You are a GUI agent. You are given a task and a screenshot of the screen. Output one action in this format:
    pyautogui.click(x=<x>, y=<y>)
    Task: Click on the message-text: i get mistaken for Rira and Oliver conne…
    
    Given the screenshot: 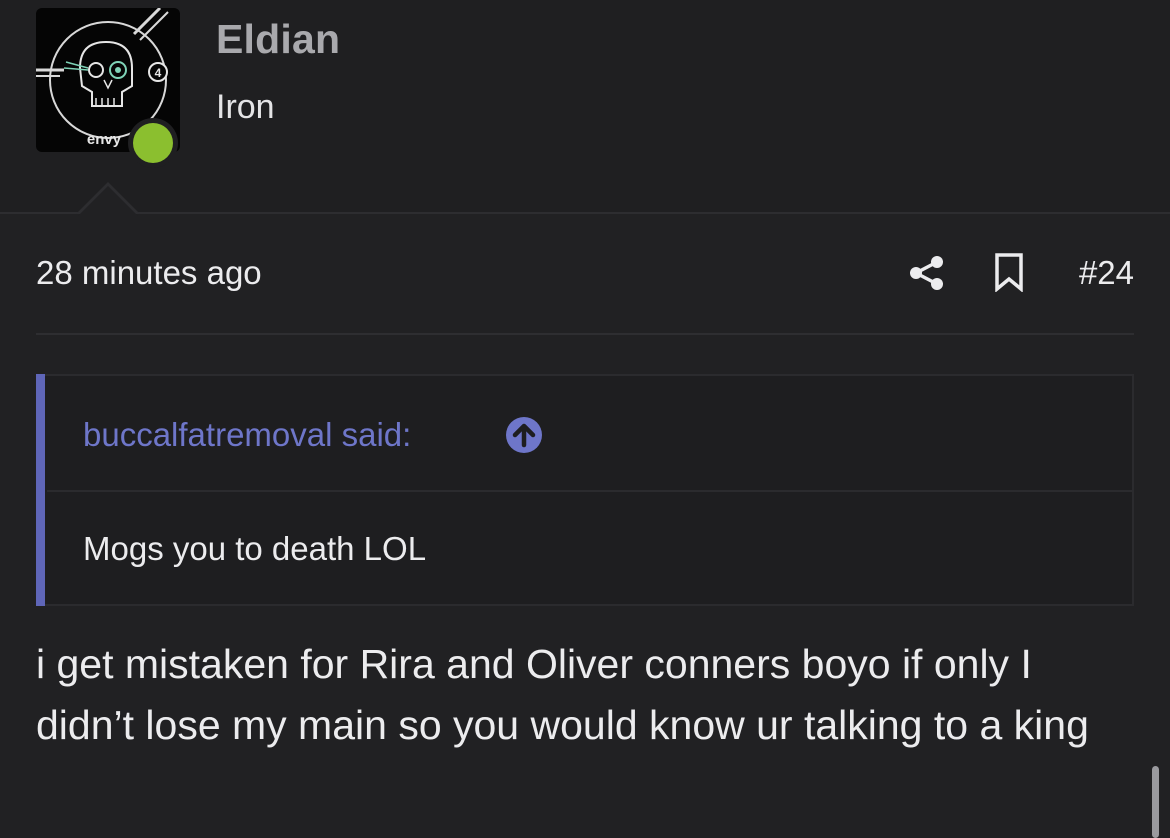 What is the action you would take?
    pyautogui.click(x=562, y=694)
    